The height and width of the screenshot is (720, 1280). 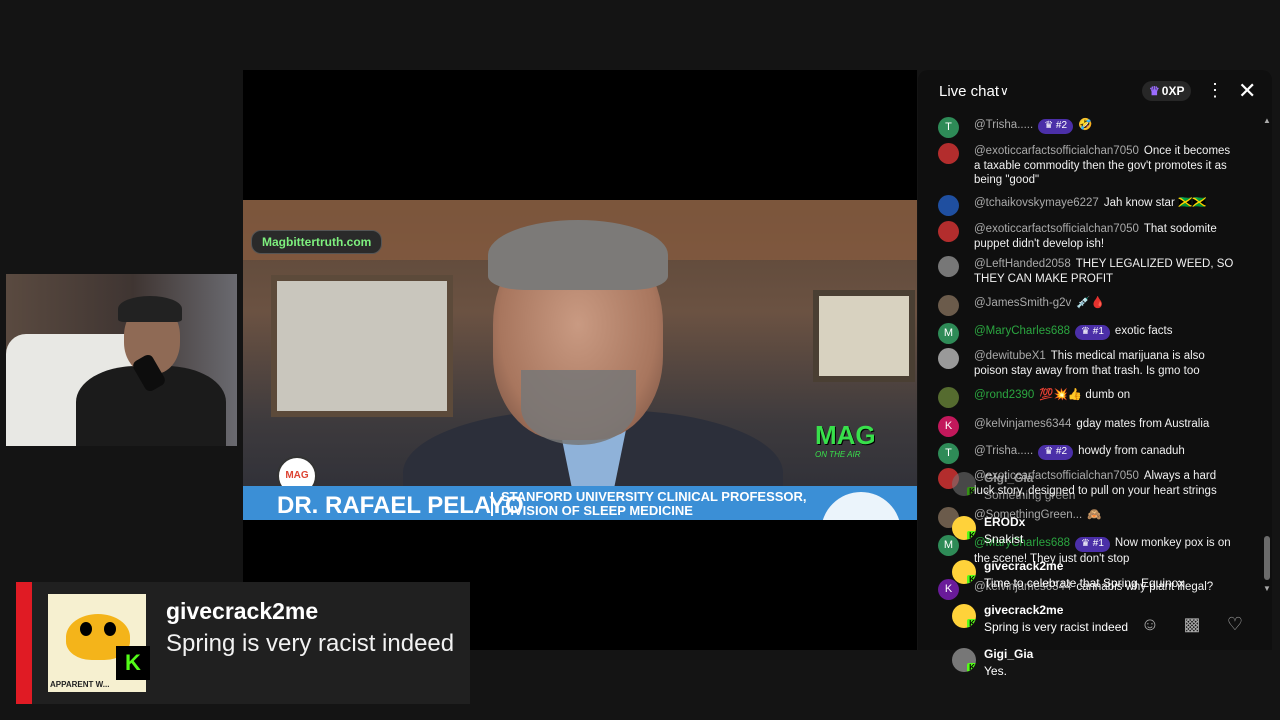 I want to click on chat-author: @MaryCharles688, so click(x=1022, y=331).